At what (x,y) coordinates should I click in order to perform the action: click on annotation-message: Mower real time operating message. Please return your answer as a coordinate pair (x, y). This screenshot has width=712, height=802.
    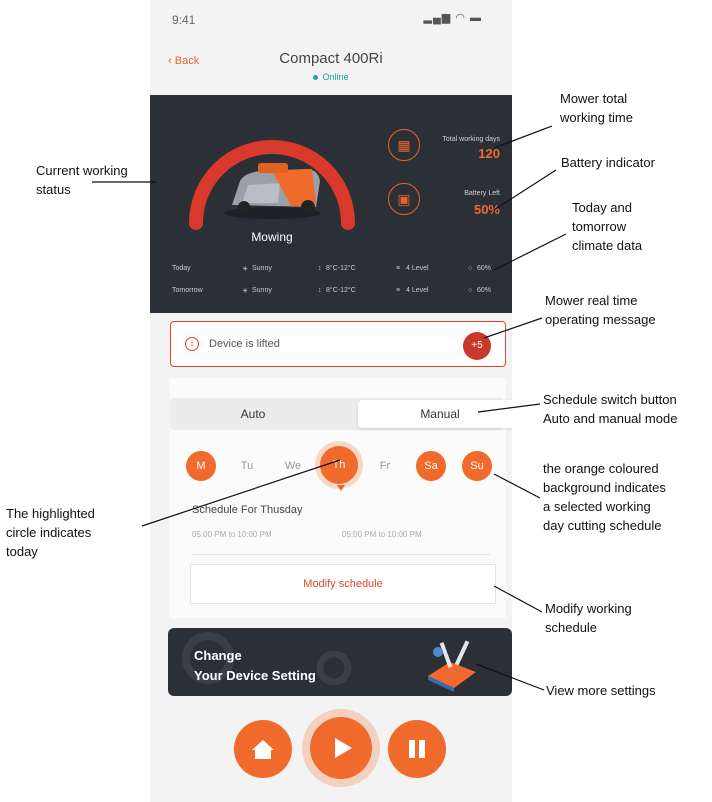
    Looking at the image, I should click on (600, 310).